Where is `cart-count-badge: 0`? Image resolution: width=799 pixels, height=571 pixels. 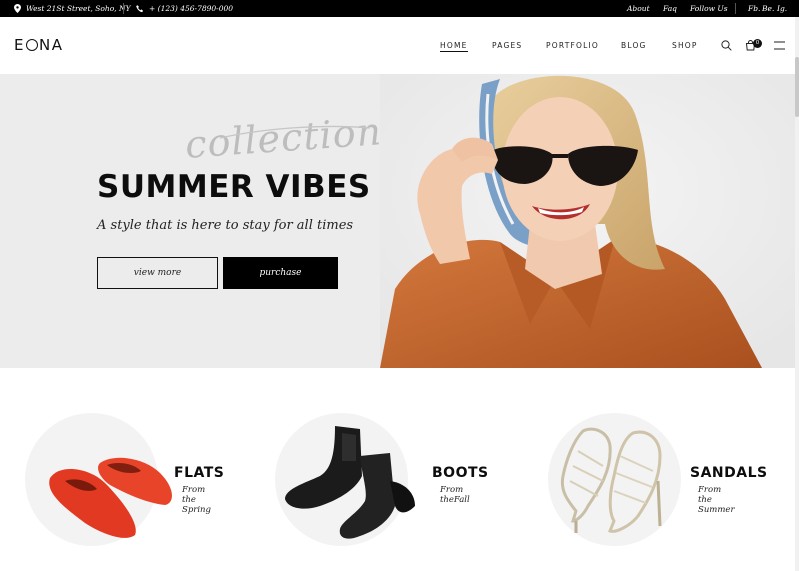
cart-count-badge: 0 is located at coordinates (757, 43).